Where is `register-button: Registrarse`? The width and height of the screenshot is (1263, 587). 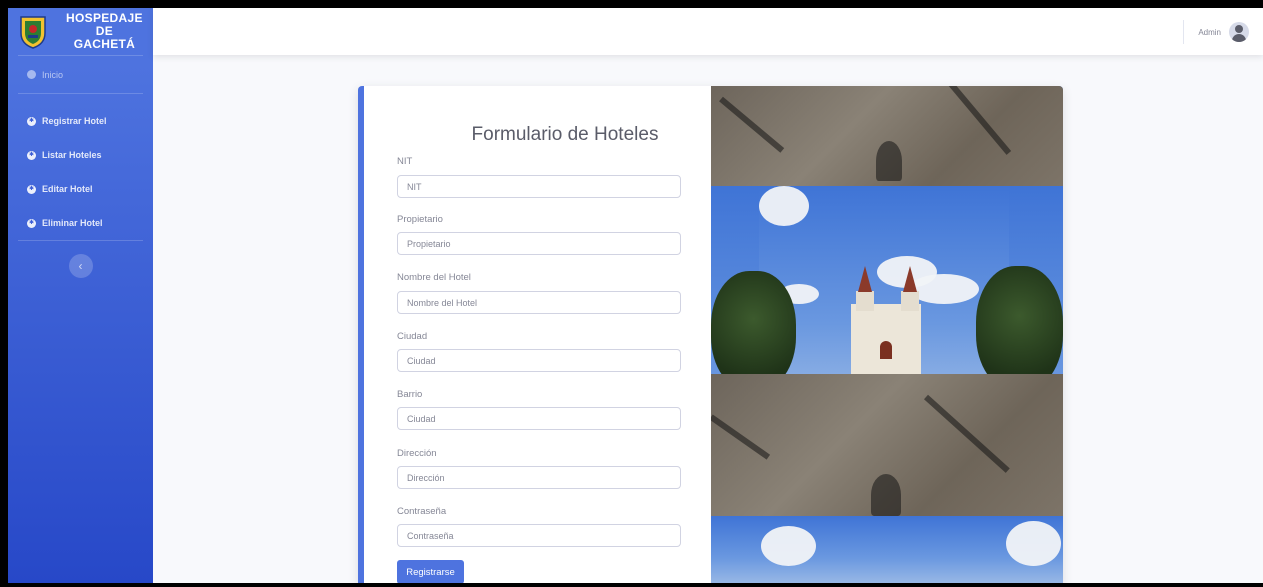 register-button: Registrarse is located at coordinates (430, 571).